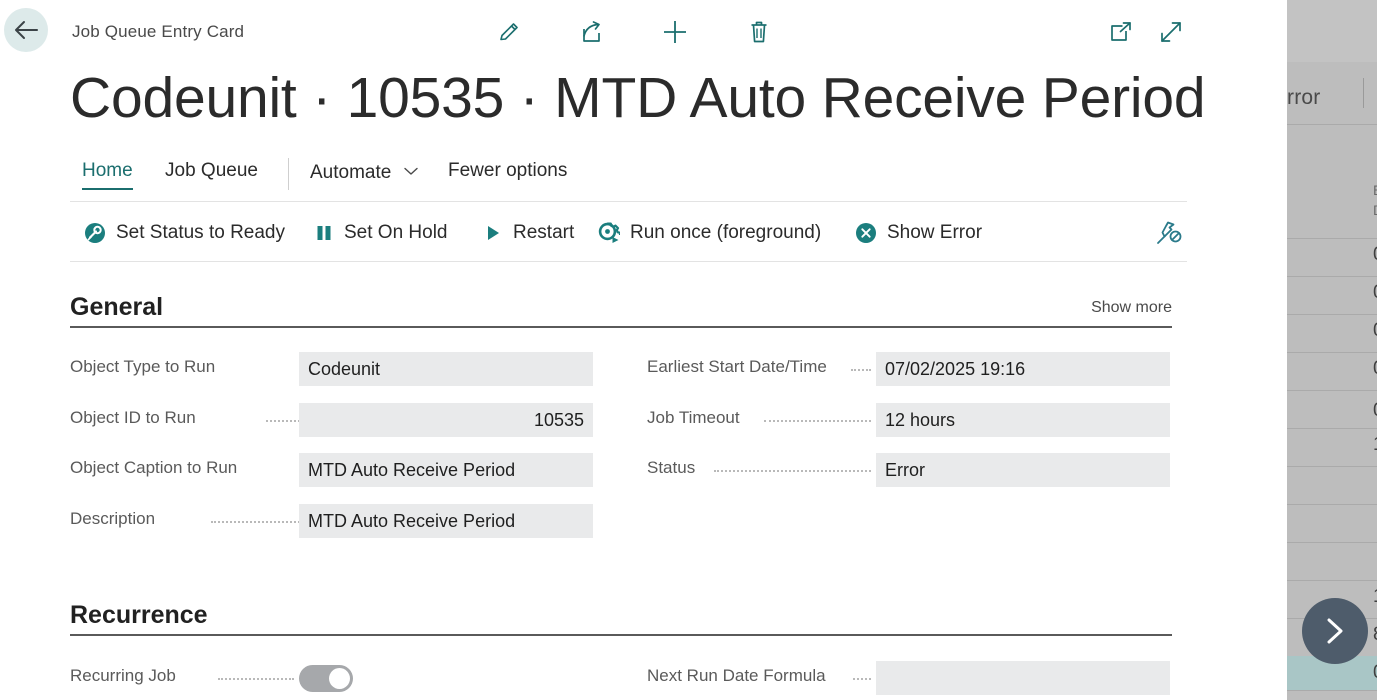 This screenshot has width=1377, height=700. What do you see at coordinates (211, 174) in the screenshot?
I see `tab-job-queue: Job Queue` at bounding box center [211, 174].